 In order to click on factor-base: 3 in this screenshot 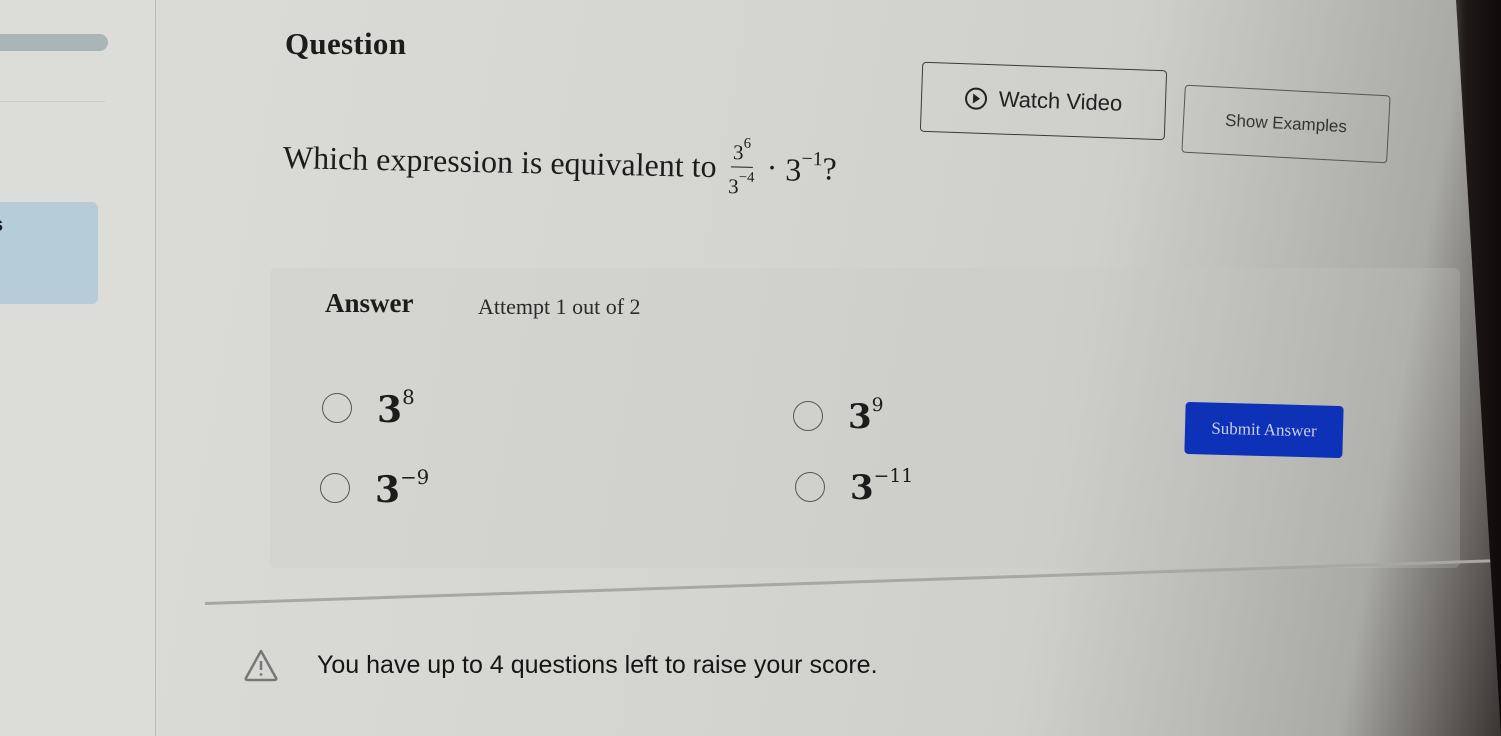, I will do `click(793, 169)`.